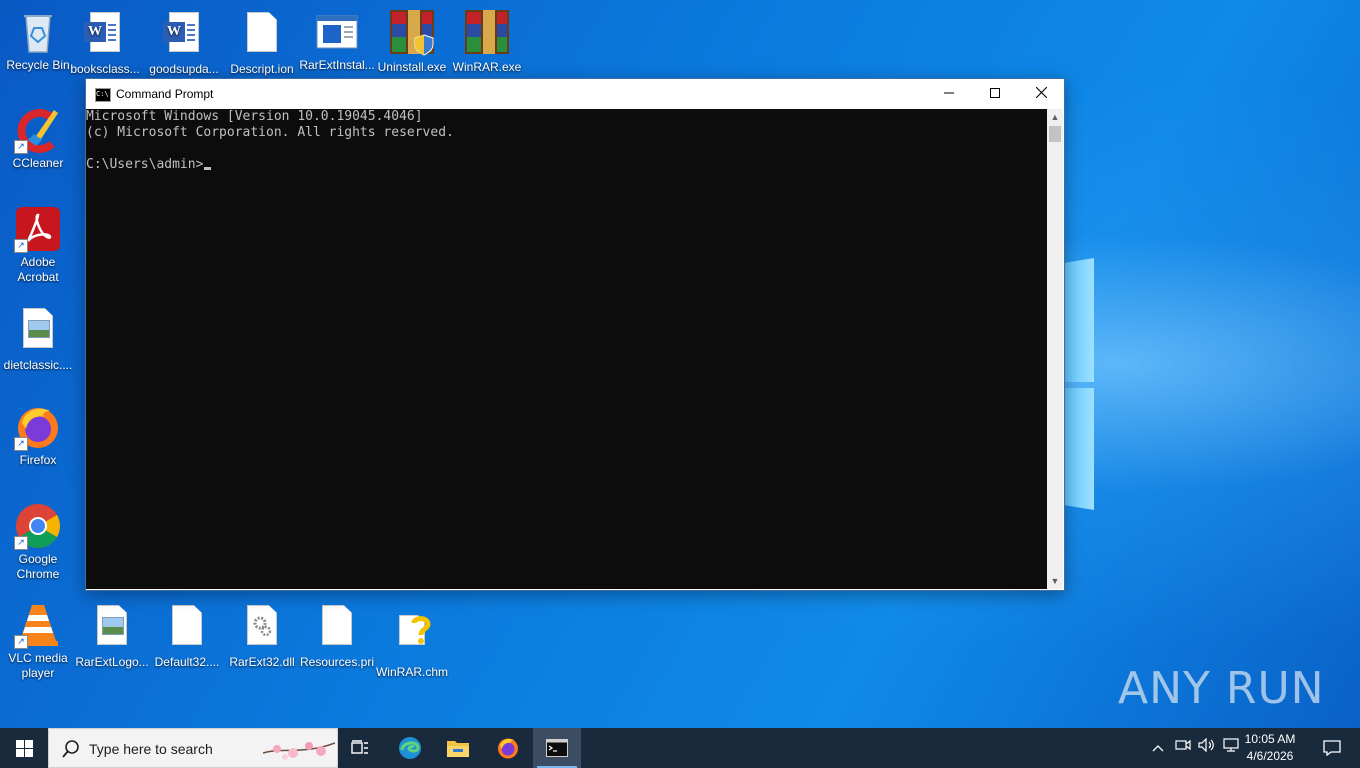  I want to click on desktop-icon-firefox: ↗ Firefox, so click(38, 435).